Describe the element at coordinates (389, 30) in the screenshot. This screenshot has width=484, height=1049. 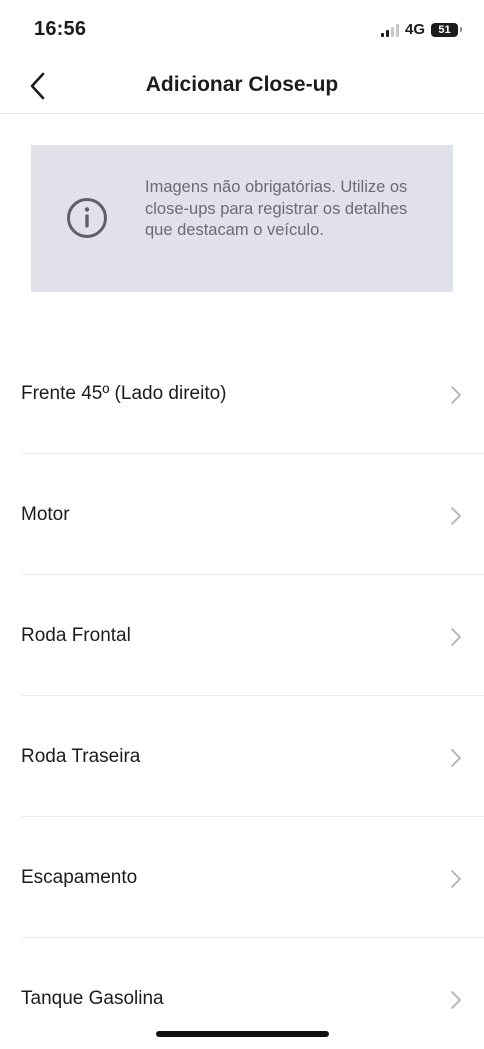
I see `signal-icon` at that location.